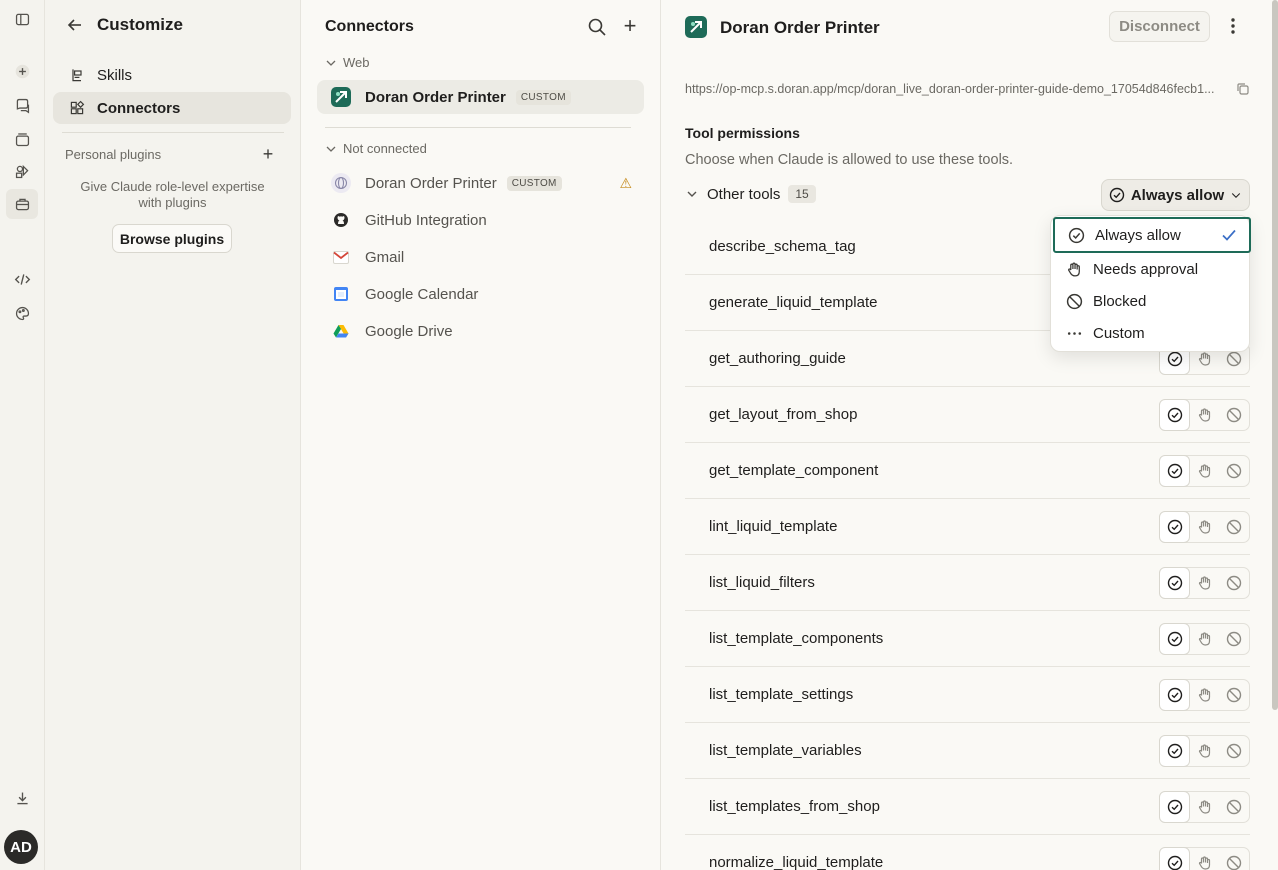 The height and width of the screenshot is (870, 1278). Describe the element at coordinates (341, 220) in the screenshot. I see `github-icon` at that location.